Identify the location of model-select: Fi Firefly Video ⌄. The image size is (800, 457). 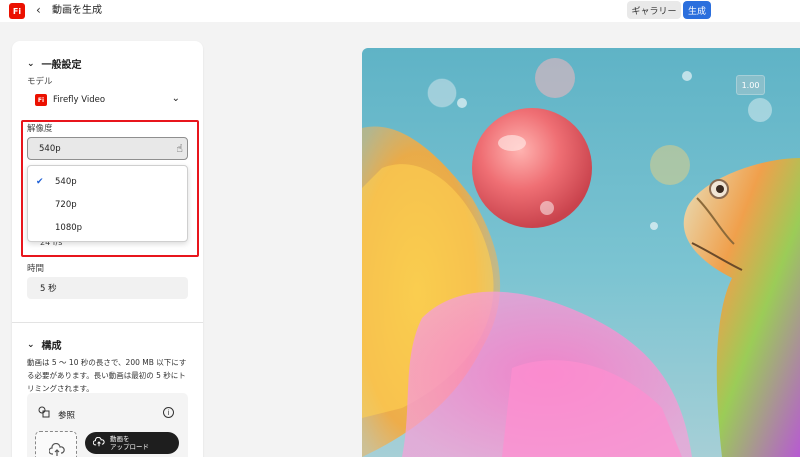
(107, 100).